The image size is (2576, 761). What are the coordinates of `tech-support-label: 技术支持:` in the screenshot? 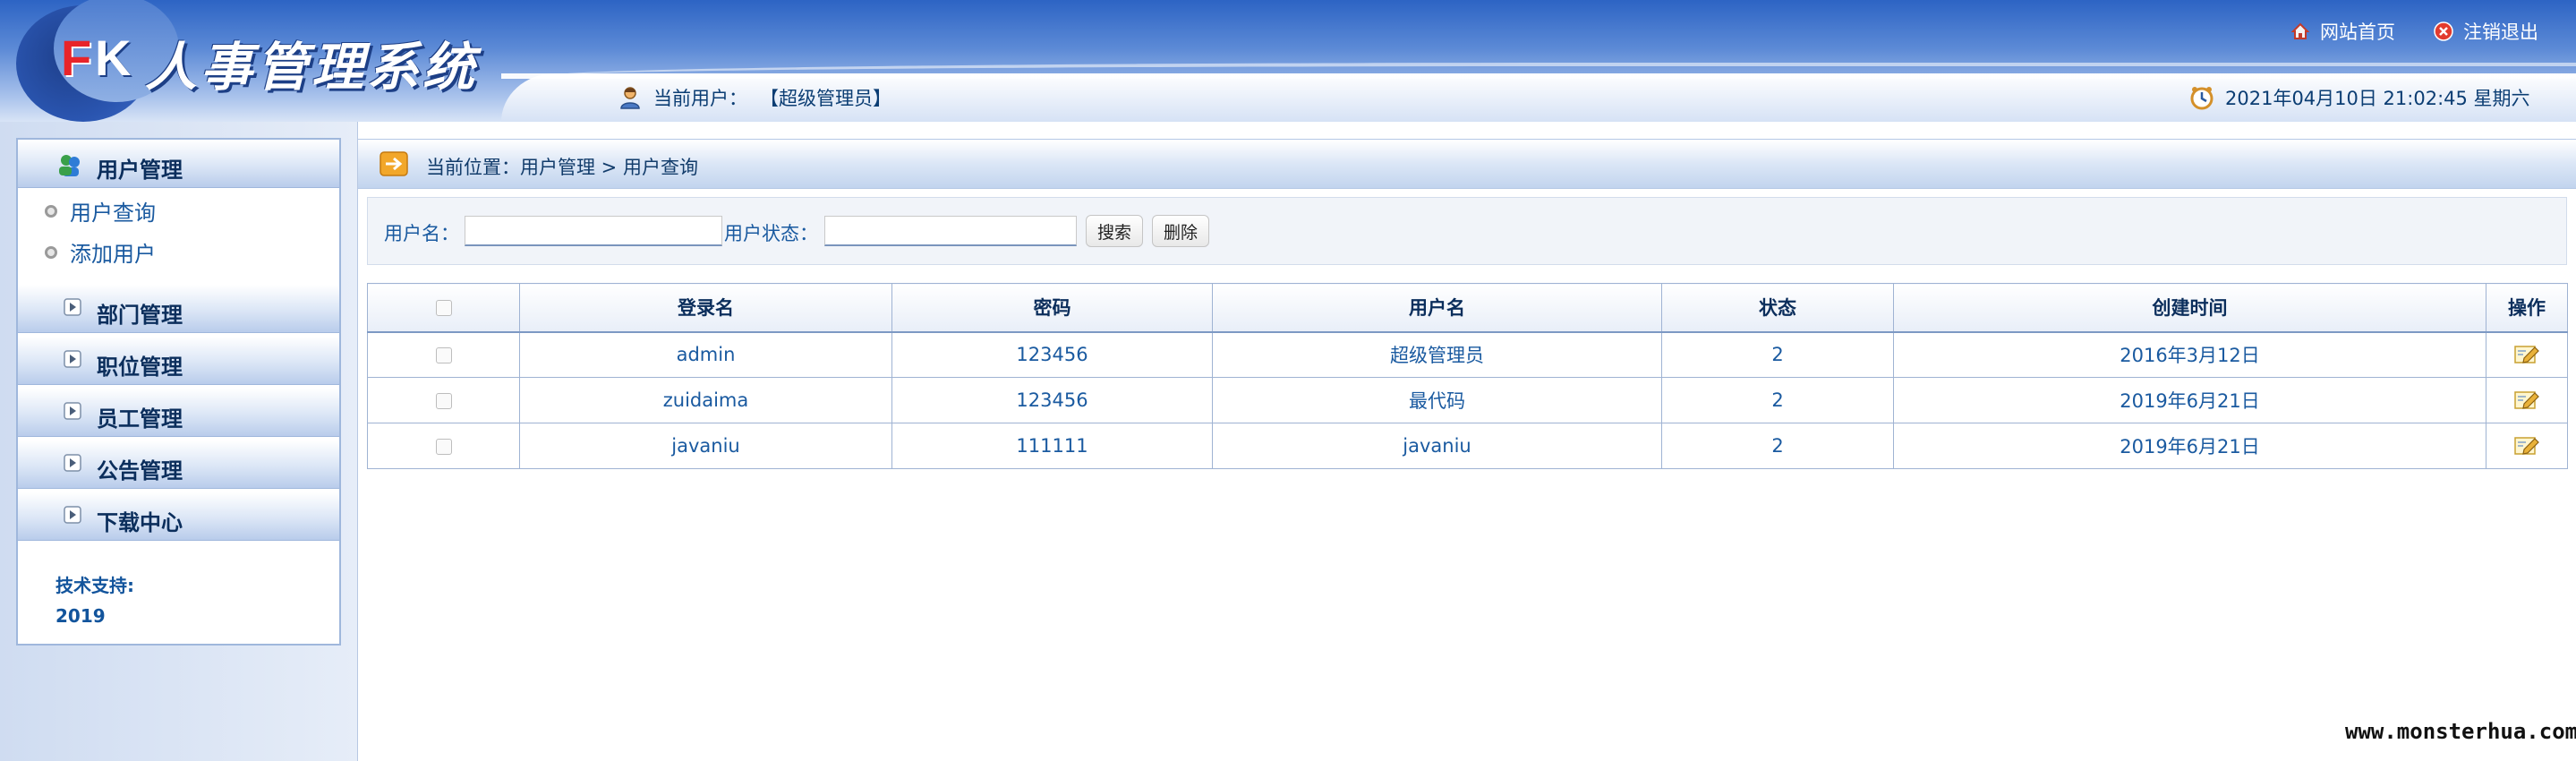 It's located at (94, 585).